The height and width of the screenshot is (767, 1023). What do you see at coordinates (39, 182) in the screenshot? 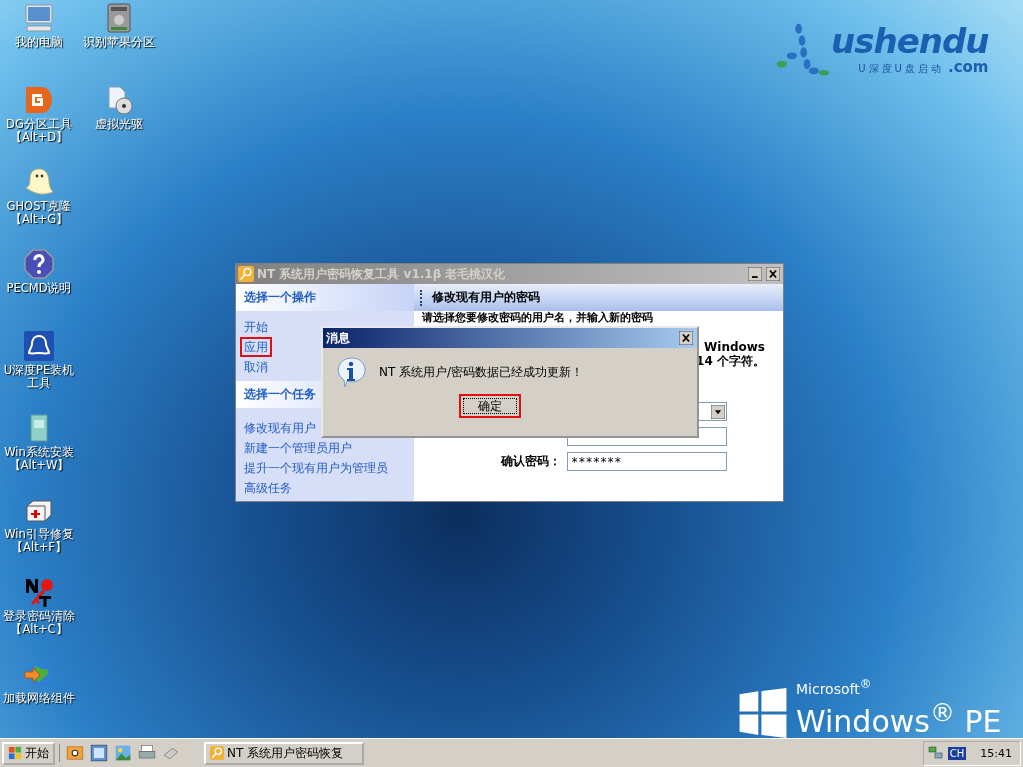
I see `ghost-icon` at bounding box center [39, 182].